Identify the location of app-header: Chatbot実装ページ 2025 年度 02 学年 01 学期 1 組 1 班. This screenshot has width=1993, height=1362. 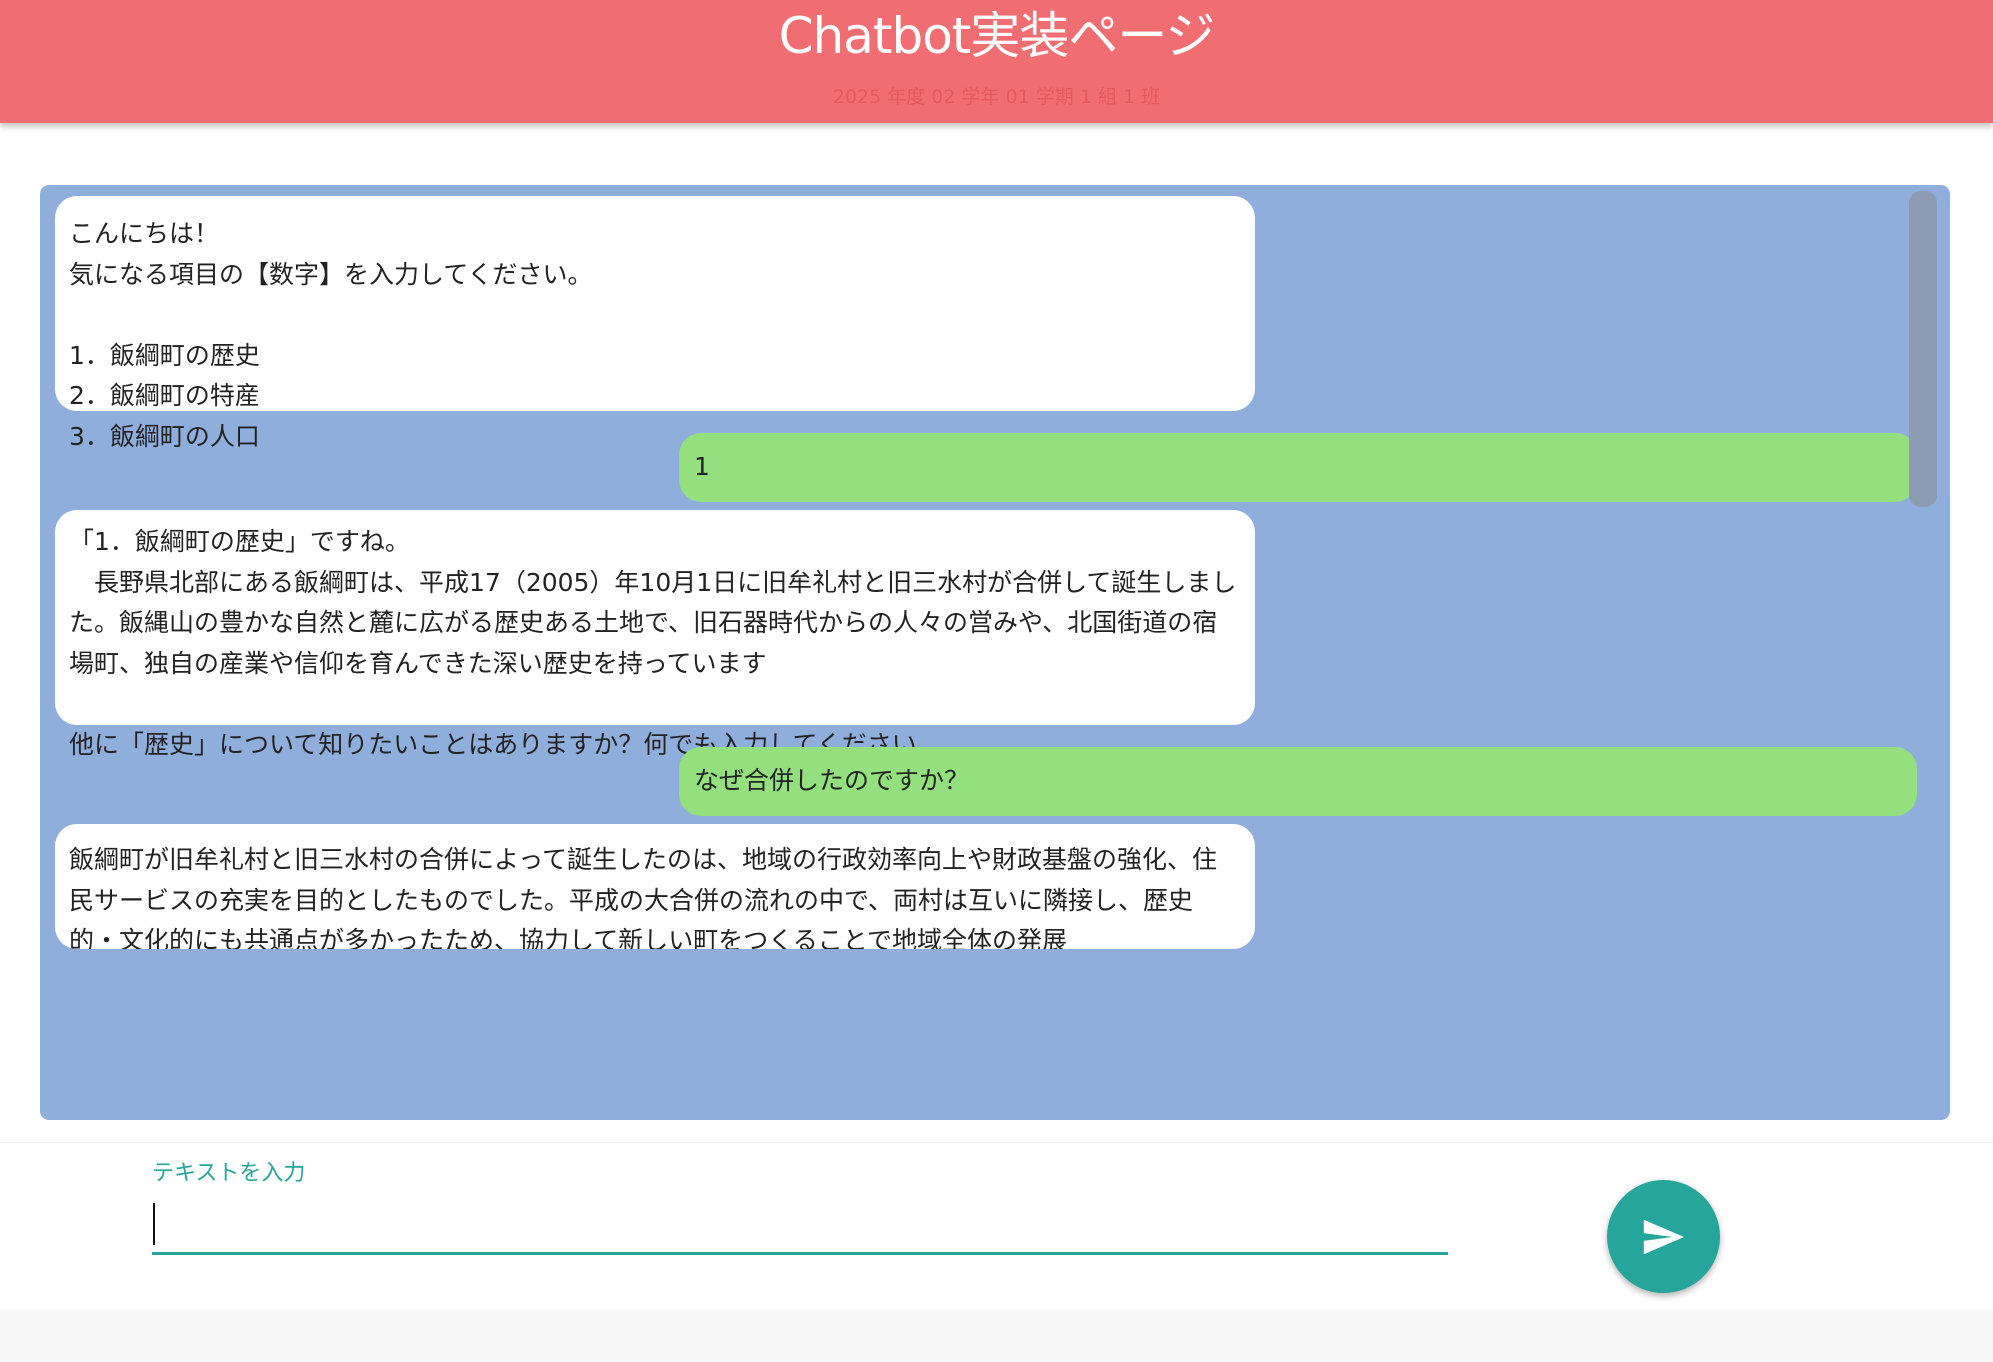
(996, 61).